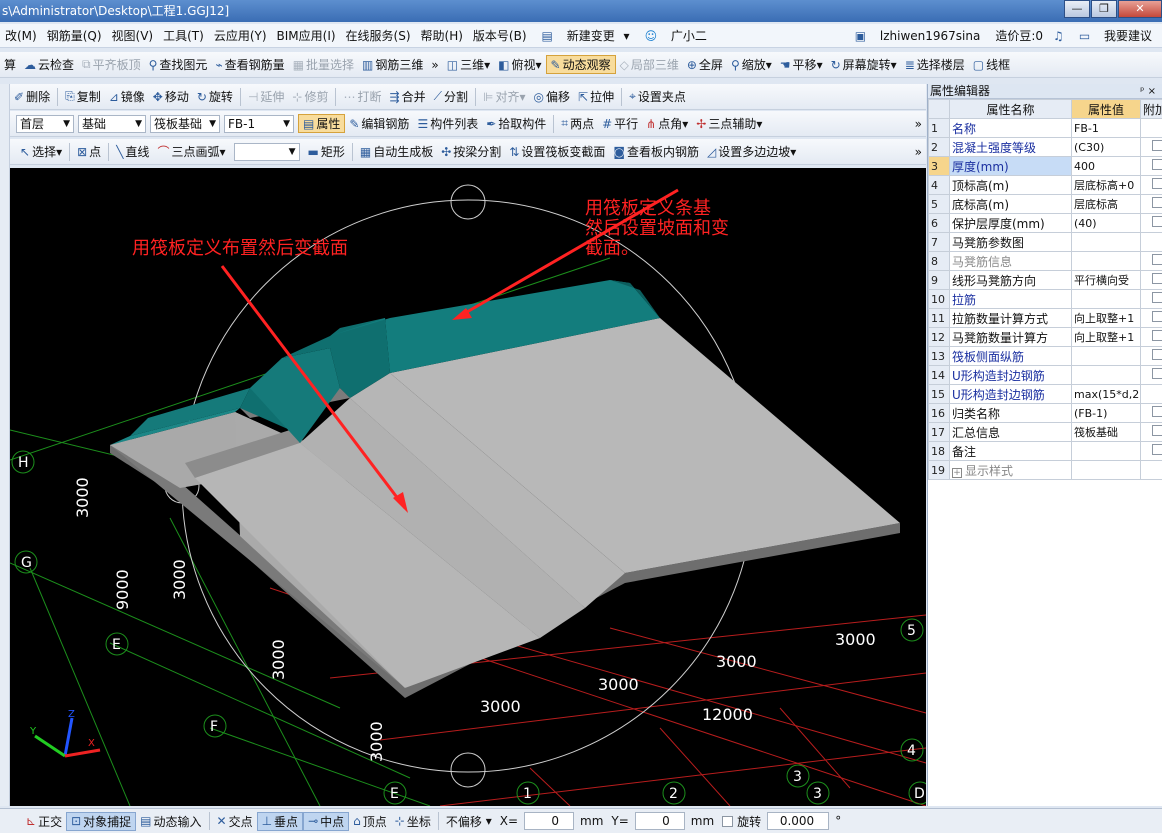 The width and height of the screenshot is (1162, 833). What do you see at coordinates (178, 64) in the screenshot?
I see `find-element-button: ⚲ 查找图元` at bounding box center [178, 64].